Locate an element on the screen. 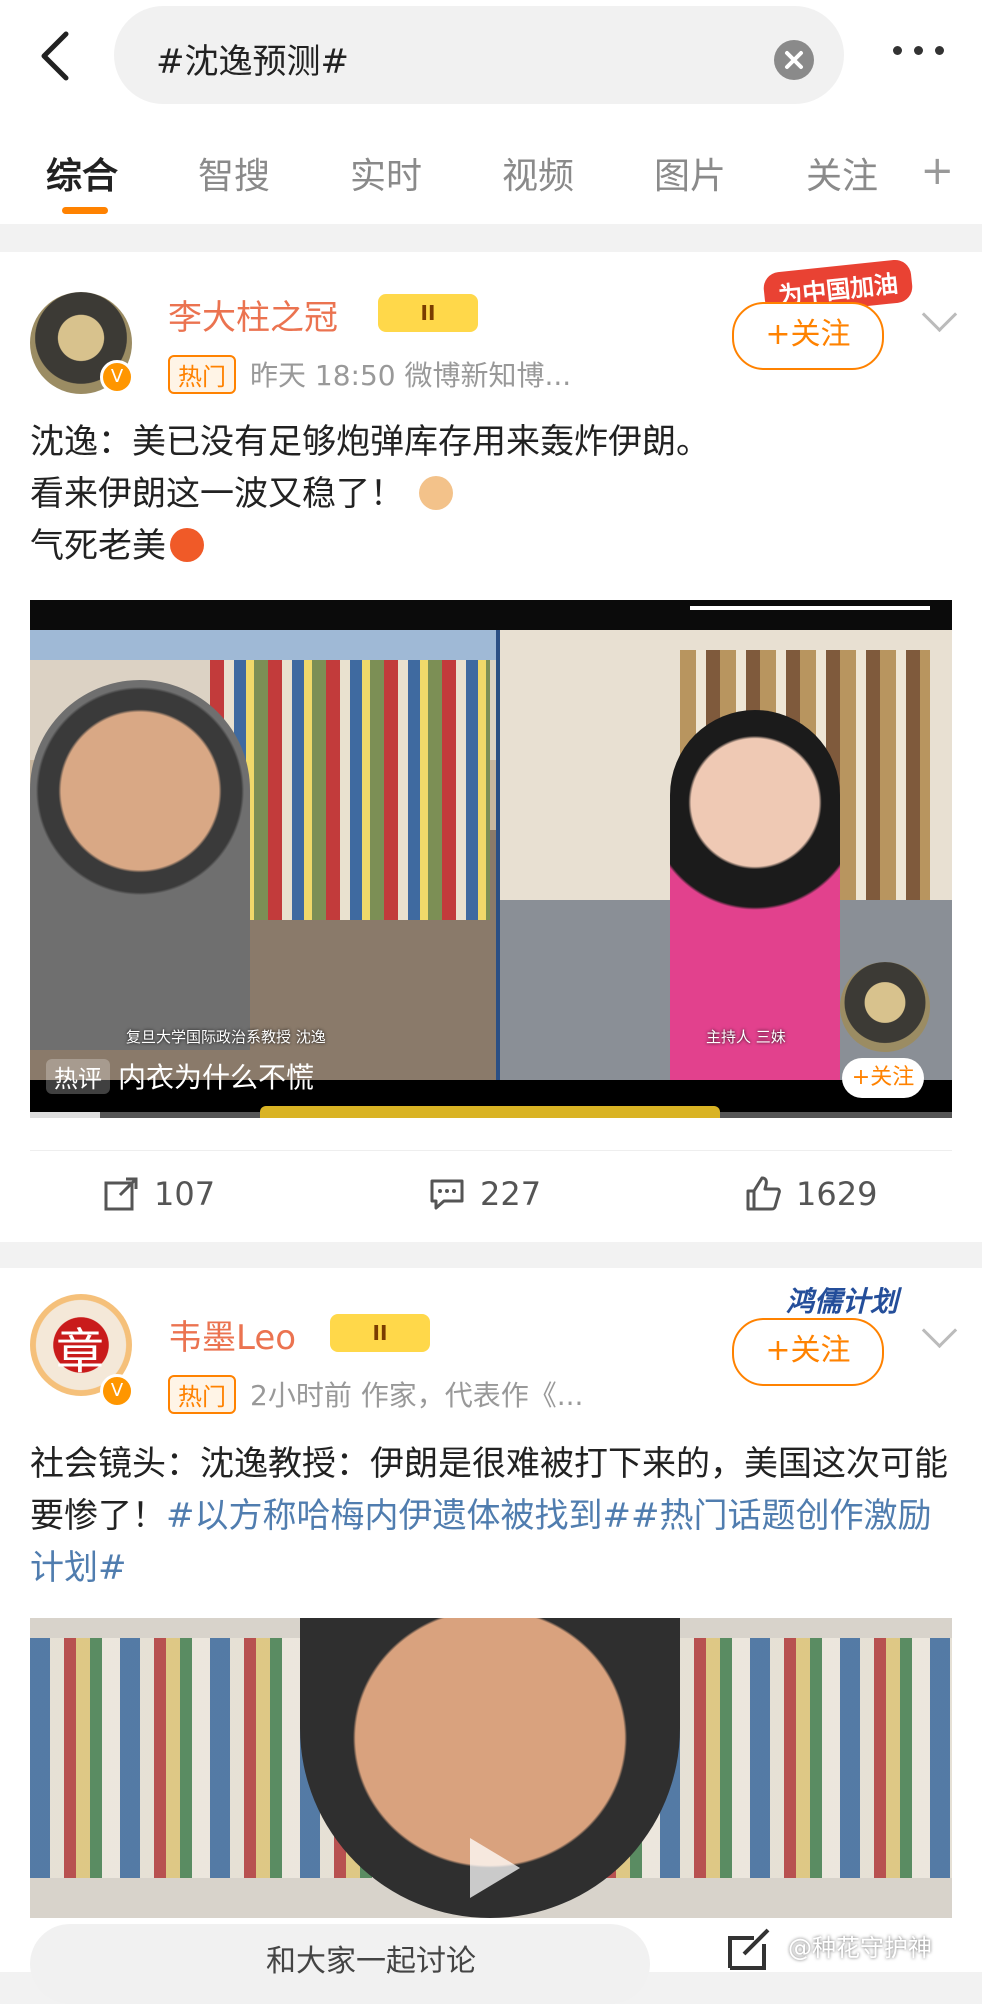  search-query: #沈逸预测# is located at coordinates (252, 58).